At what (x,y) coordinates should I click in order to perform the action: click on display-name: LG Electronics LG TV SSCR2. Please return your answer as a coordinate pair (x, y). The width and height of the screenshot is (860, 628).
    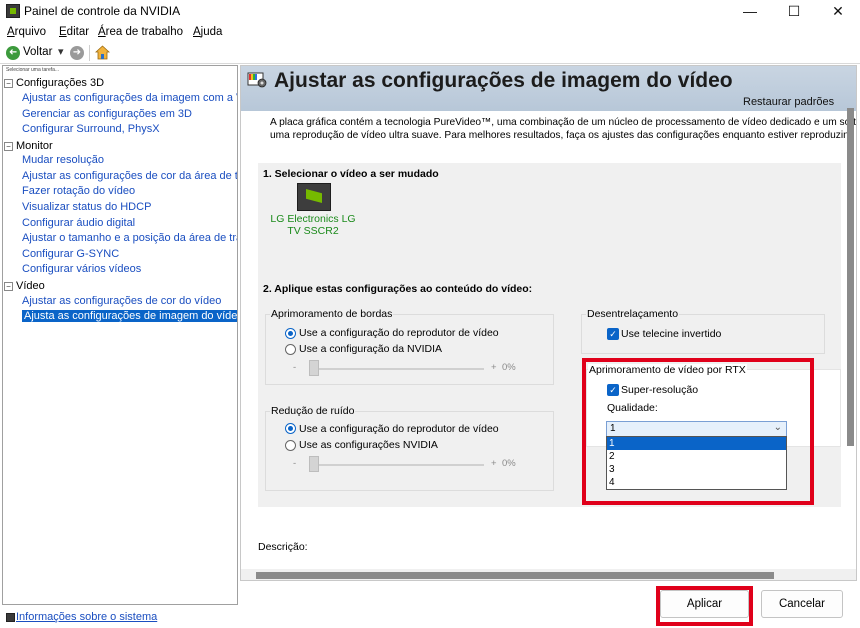
    Looking at the image, I should click on (313, 225).